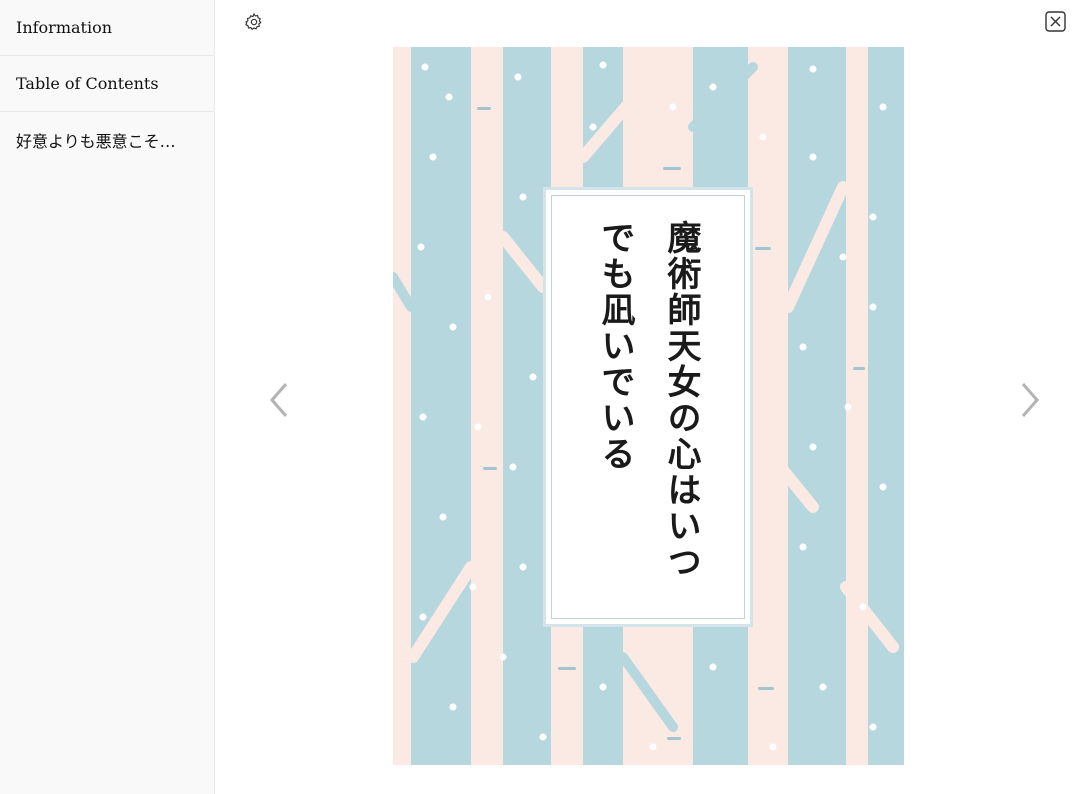 The height and width of the screenshot is (794, 1085). I want to click on chevron-right-icon, so click(1030, 400).